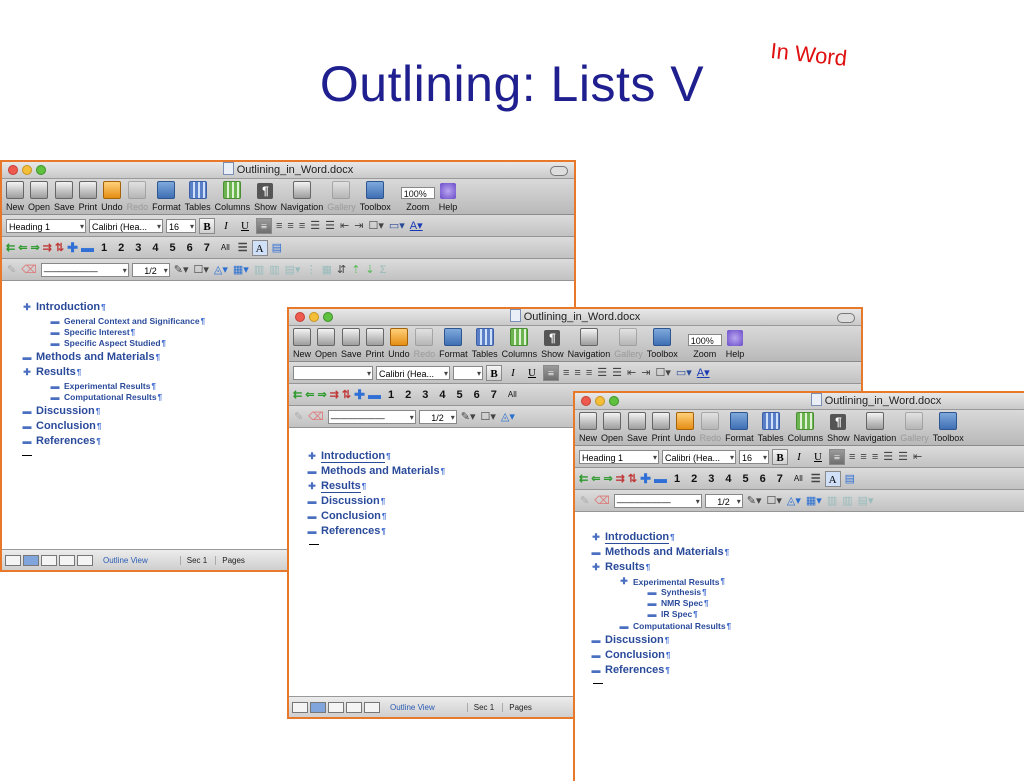 The height and width of the screenshot is (781, 1024). I want to click on zoom-button, so click(614, 401).